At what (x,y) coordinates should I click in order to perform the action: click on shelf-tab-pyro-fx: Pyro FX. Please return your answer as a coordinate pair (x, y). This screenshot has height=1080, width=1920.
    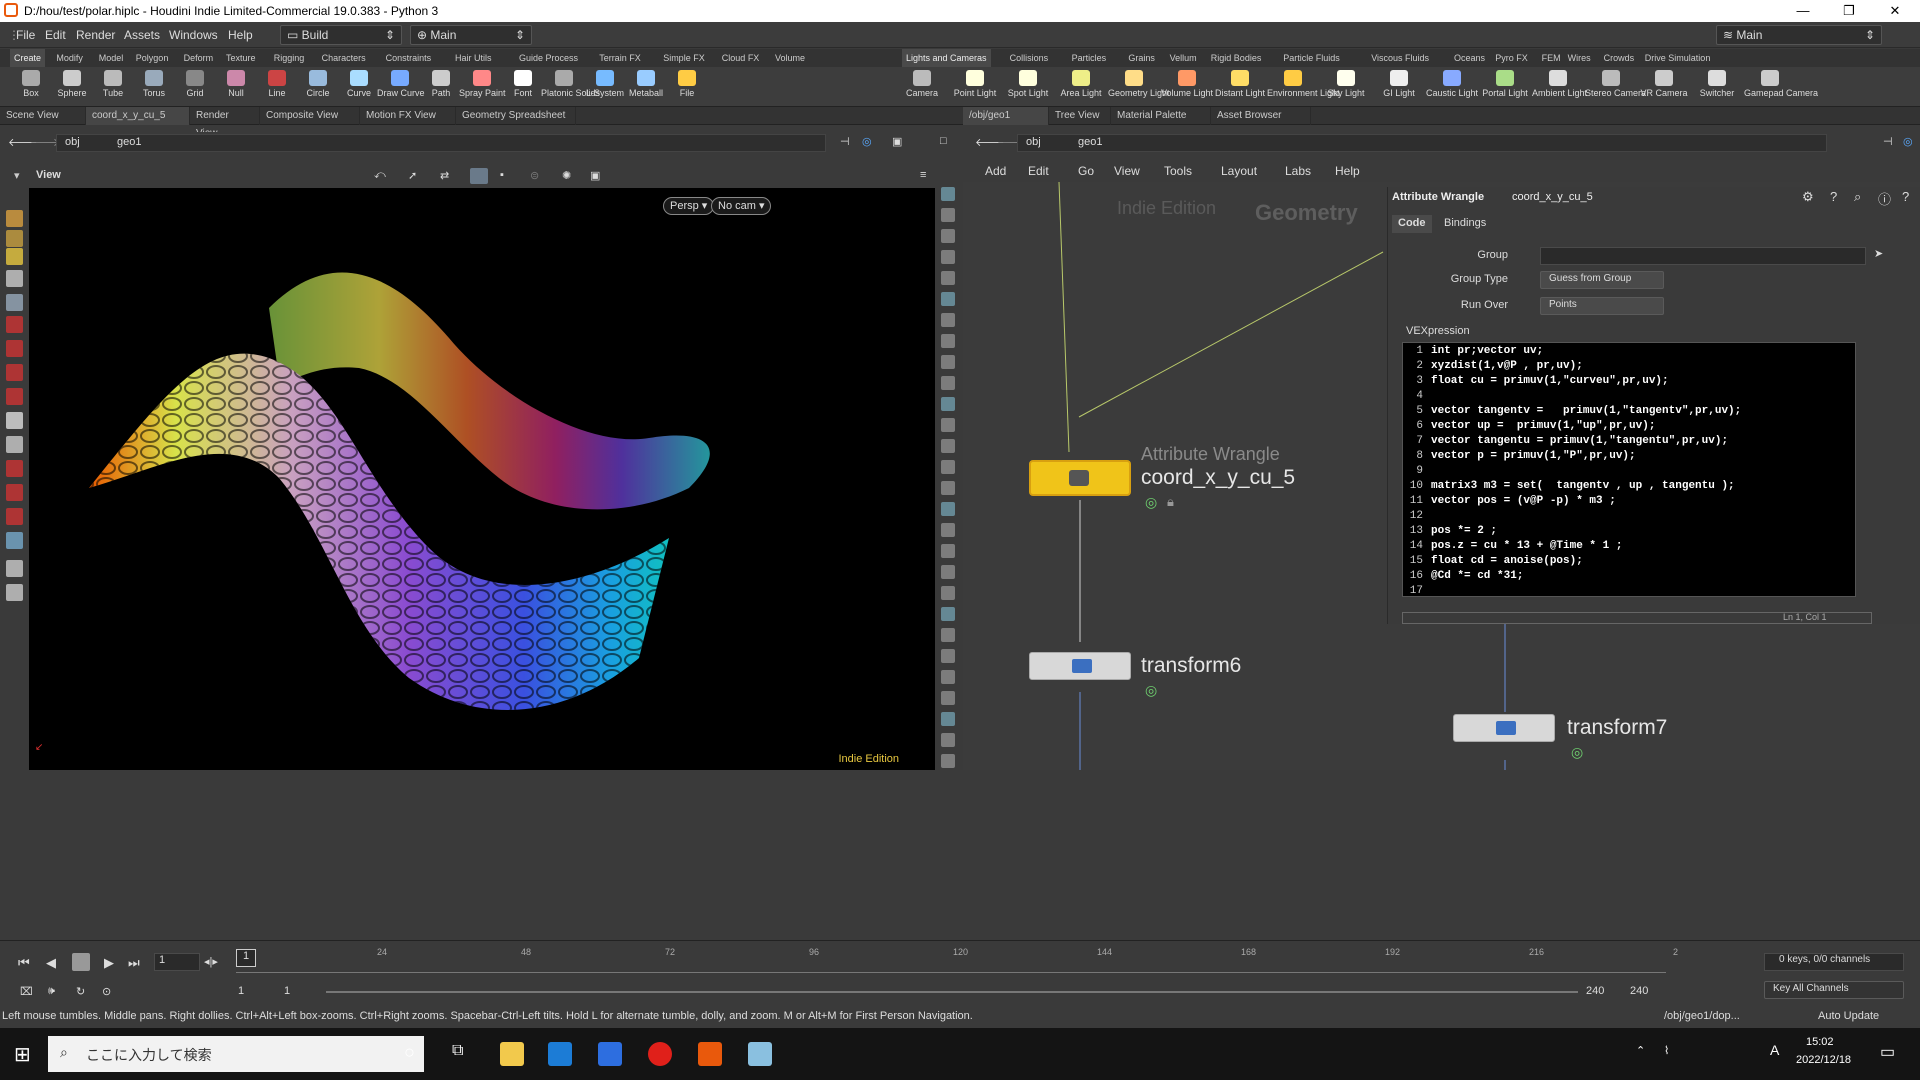
    Looking at the image, I should click on (1511, 58).